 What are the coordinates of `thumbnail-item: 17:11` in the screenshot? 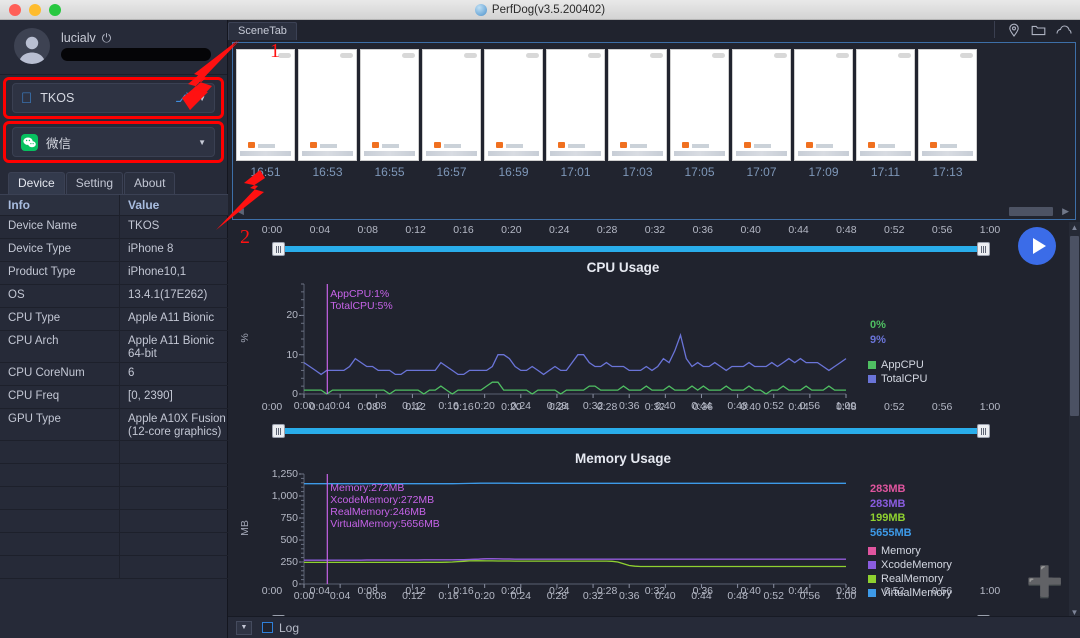 It's located at (885, 114).